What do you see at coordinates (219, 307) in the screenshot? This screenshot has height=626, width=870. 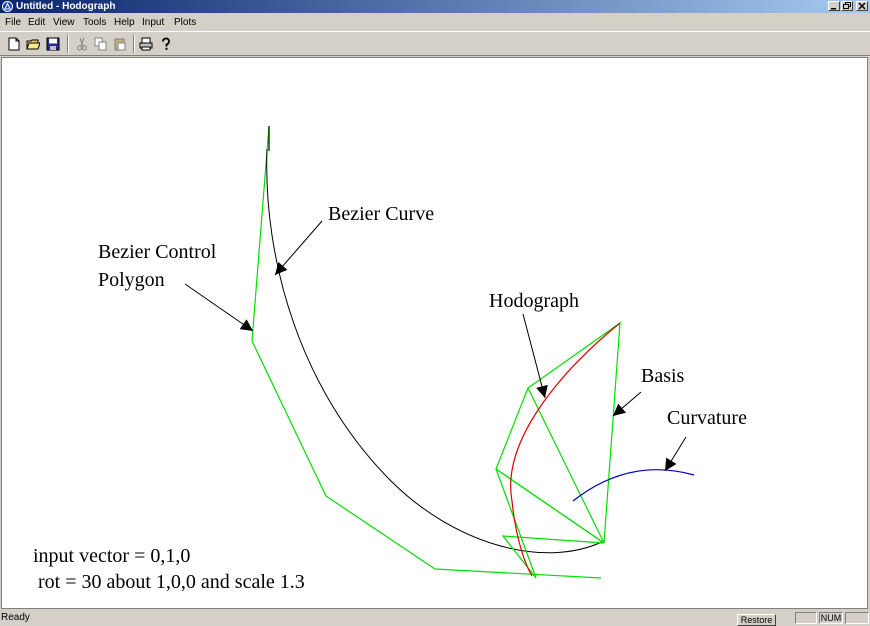 I see `control-polygon-arrow` at bounding box center [219, 307].